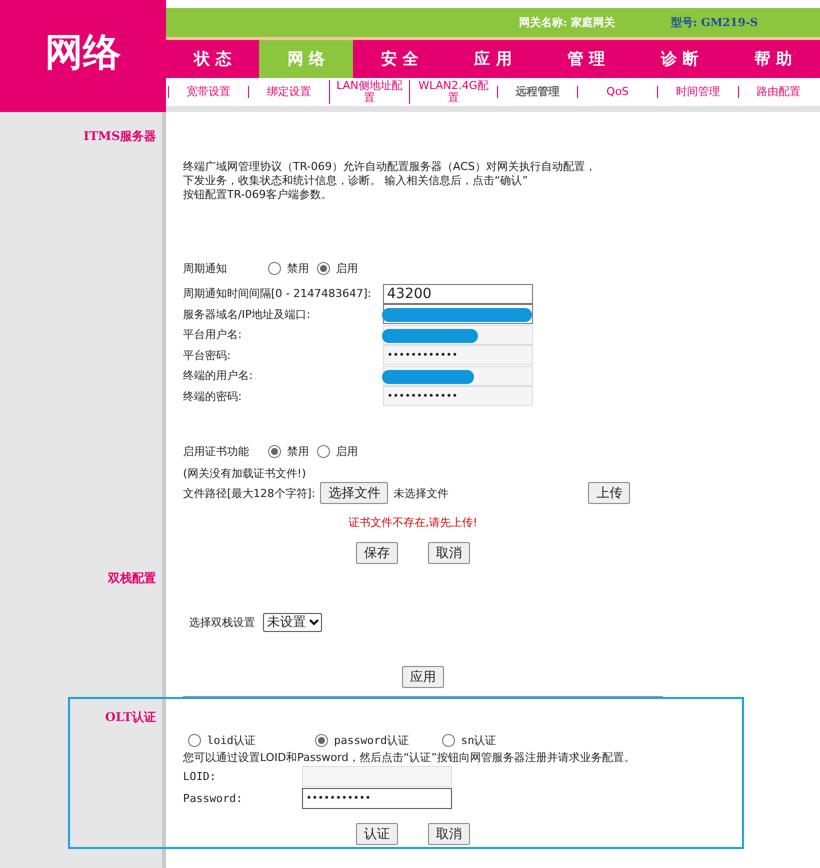  What do you see at coordinates (208, 92) in the screenshot?
I see `subnav-link: 宽带设置` at bounding box center [208, 92].